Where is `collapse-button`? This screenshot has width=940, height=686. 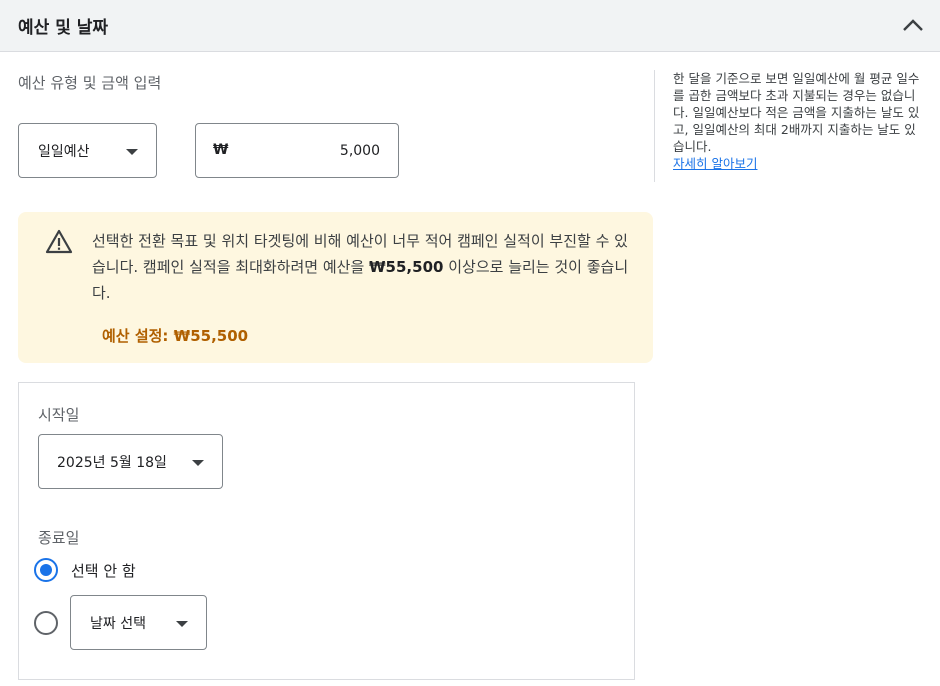
collapse-button is located at coordinates (913, 25).